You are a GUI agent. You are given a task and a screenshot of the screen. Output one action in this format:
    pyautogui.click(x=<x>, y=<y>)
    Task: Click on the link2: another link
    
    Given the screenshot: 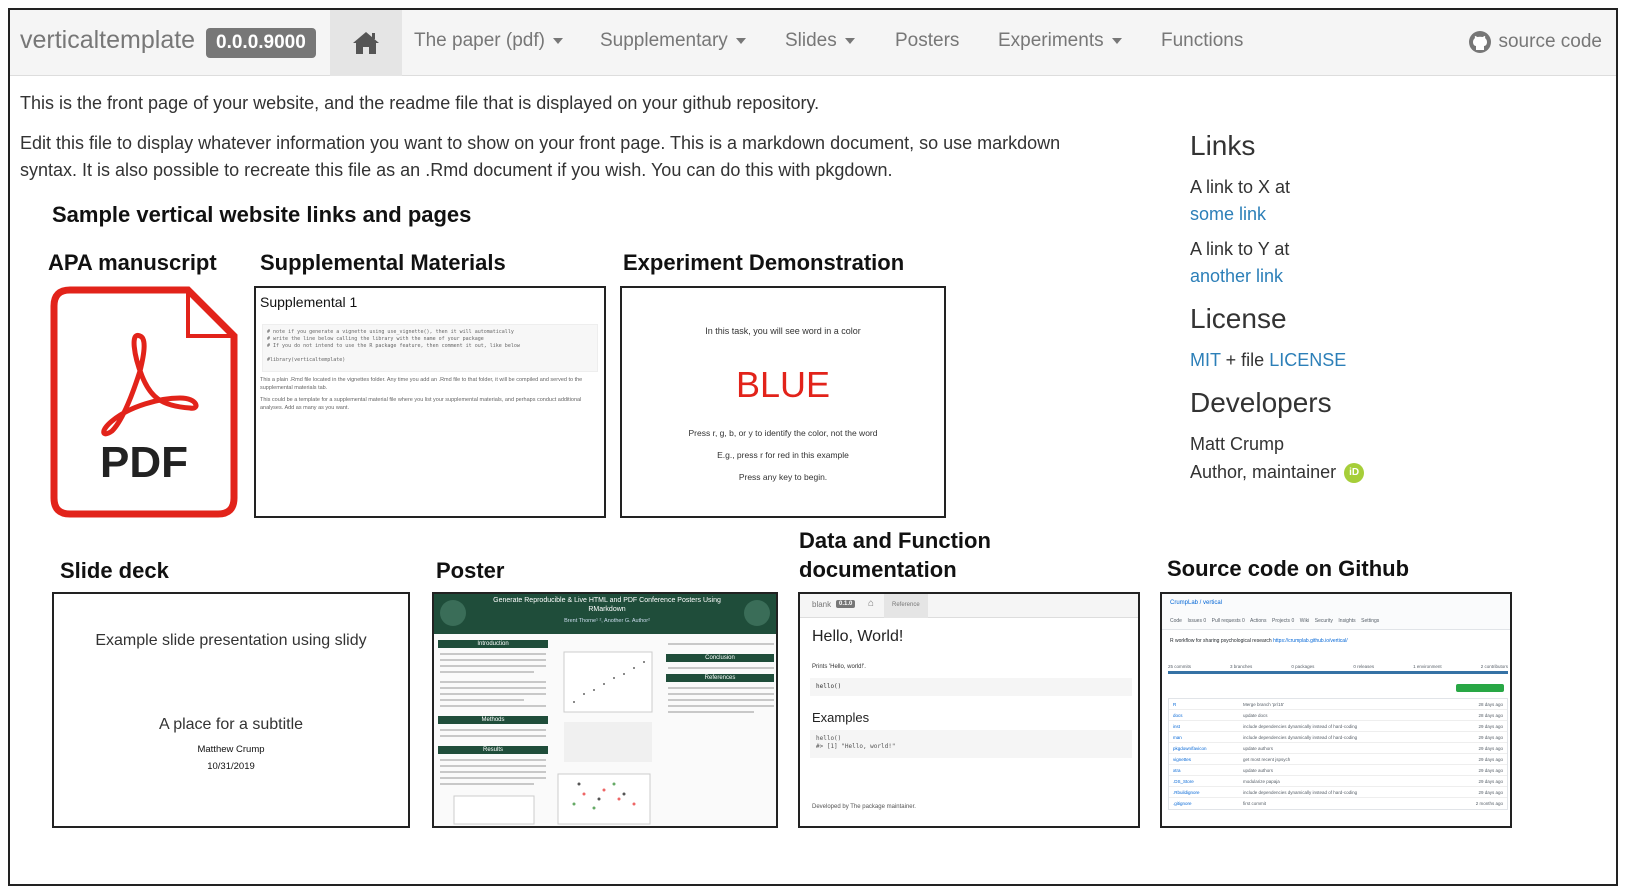 What is the action you would take?
    pyautogui.click(x=1236, y=276)
    